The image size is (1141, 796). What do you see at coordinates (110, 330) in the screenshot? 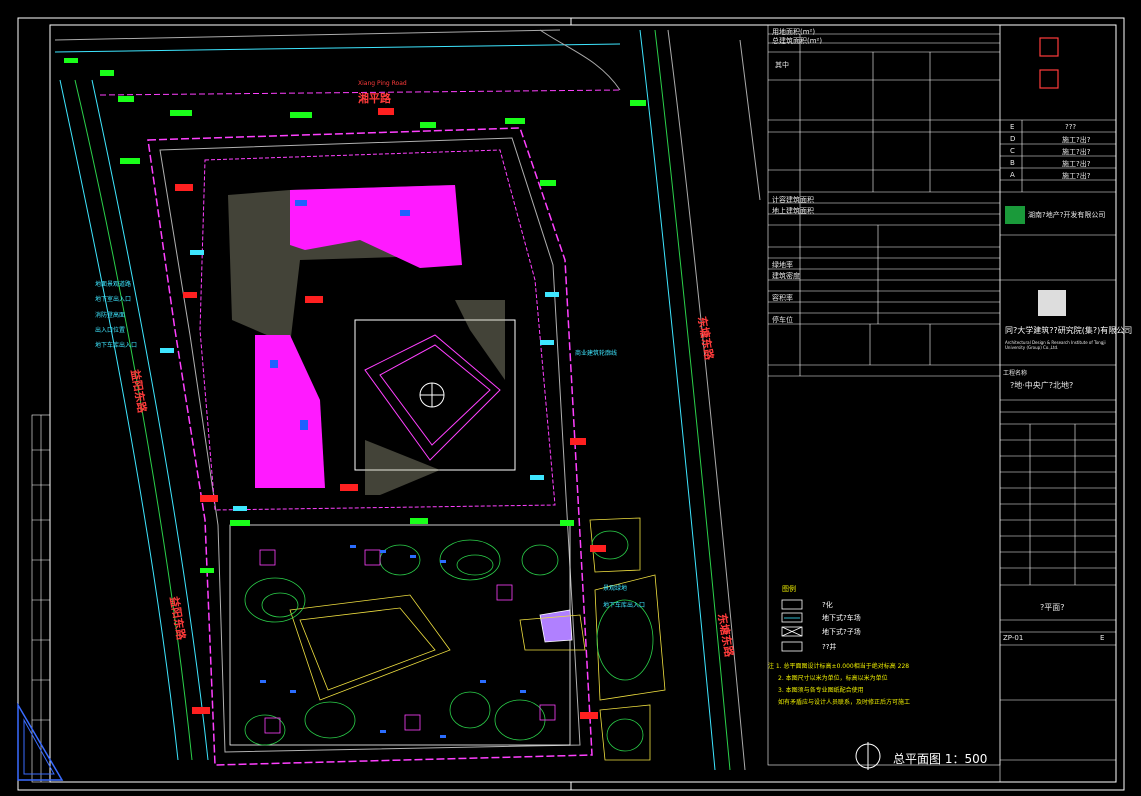
I see `callout-left-4: 出入口位置` at bounding box center [110, 330].